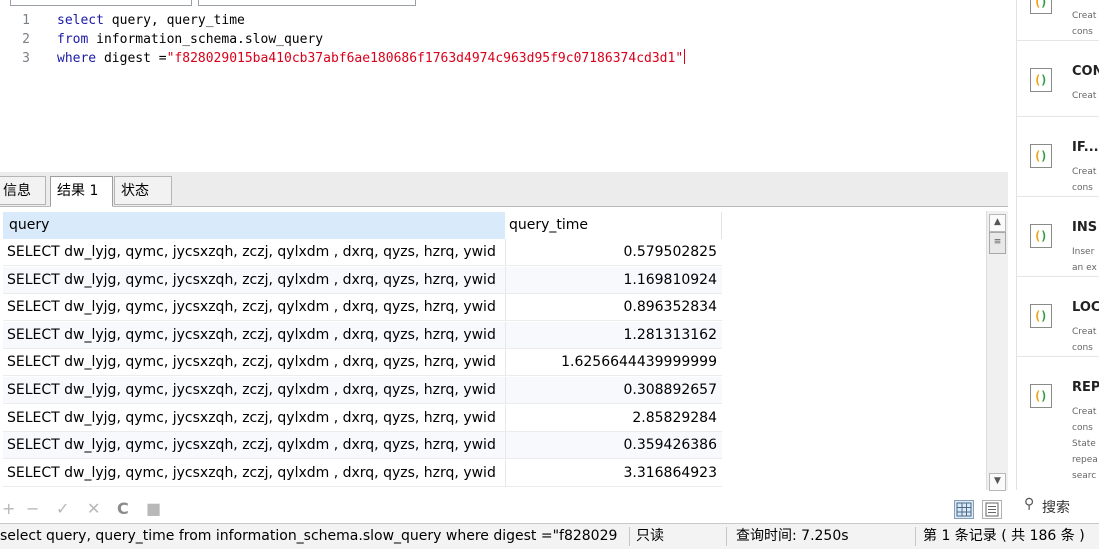 The width and height of the screenshot is (1099, 549). I want to click on sql-token: information_schema.slow_query, so click(206, 39).